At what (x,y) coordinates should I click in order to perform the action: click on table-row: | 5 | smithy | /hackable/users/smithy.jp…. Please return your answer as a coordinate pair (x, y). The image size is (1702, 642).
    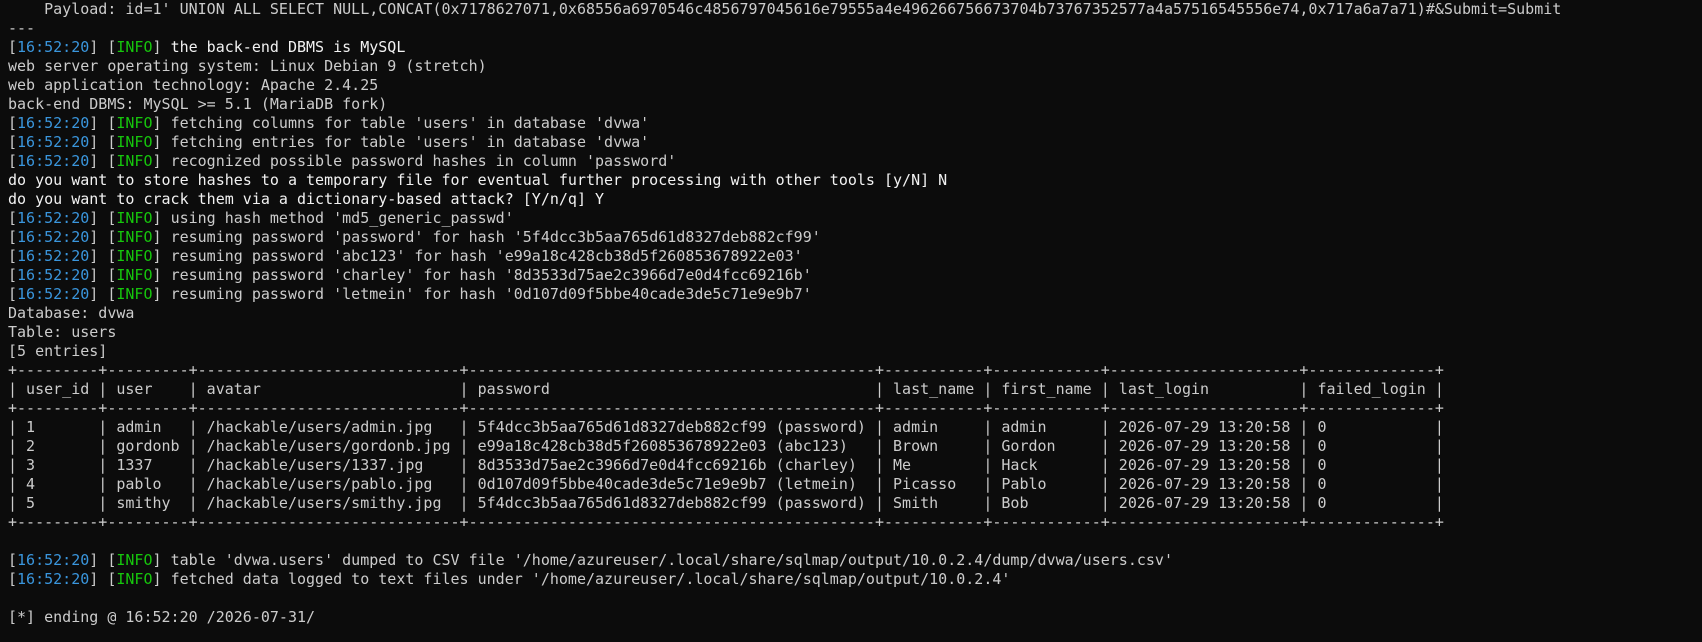
    Looking at the image, I should click on (726, 503).